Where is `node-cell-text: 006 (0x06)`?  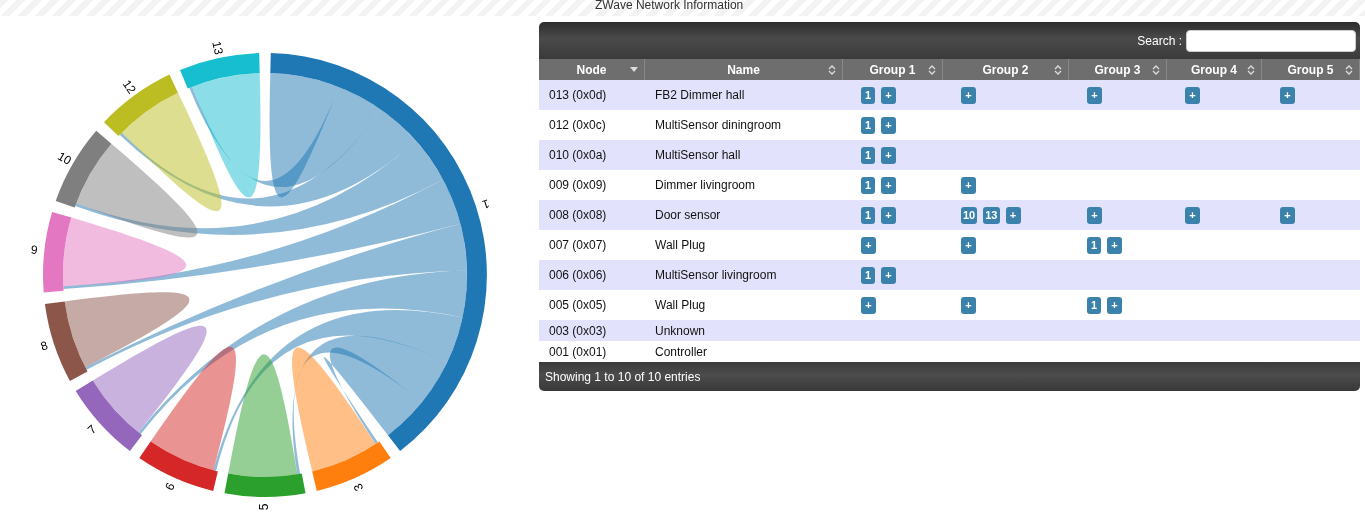 node-cell-text: 006 (0x06) is located at coordinates (577, 275).